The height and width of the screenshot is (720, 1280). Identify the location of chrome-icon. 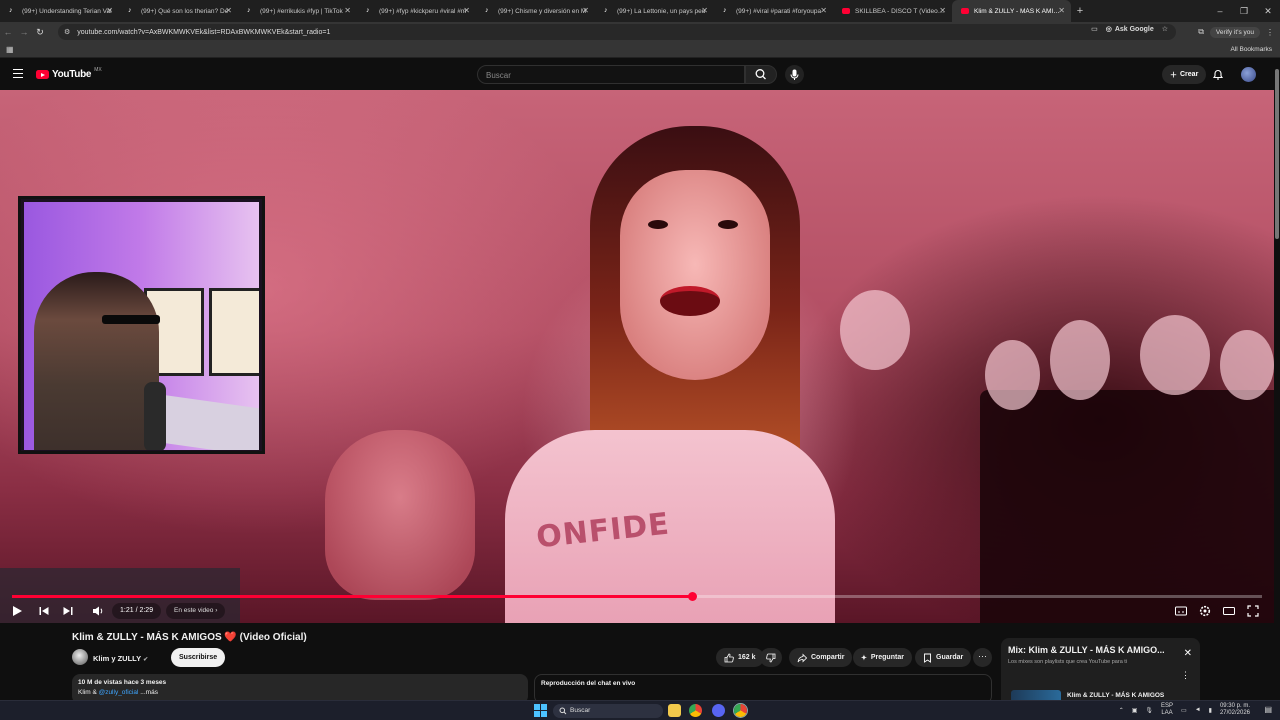
(695, 710).